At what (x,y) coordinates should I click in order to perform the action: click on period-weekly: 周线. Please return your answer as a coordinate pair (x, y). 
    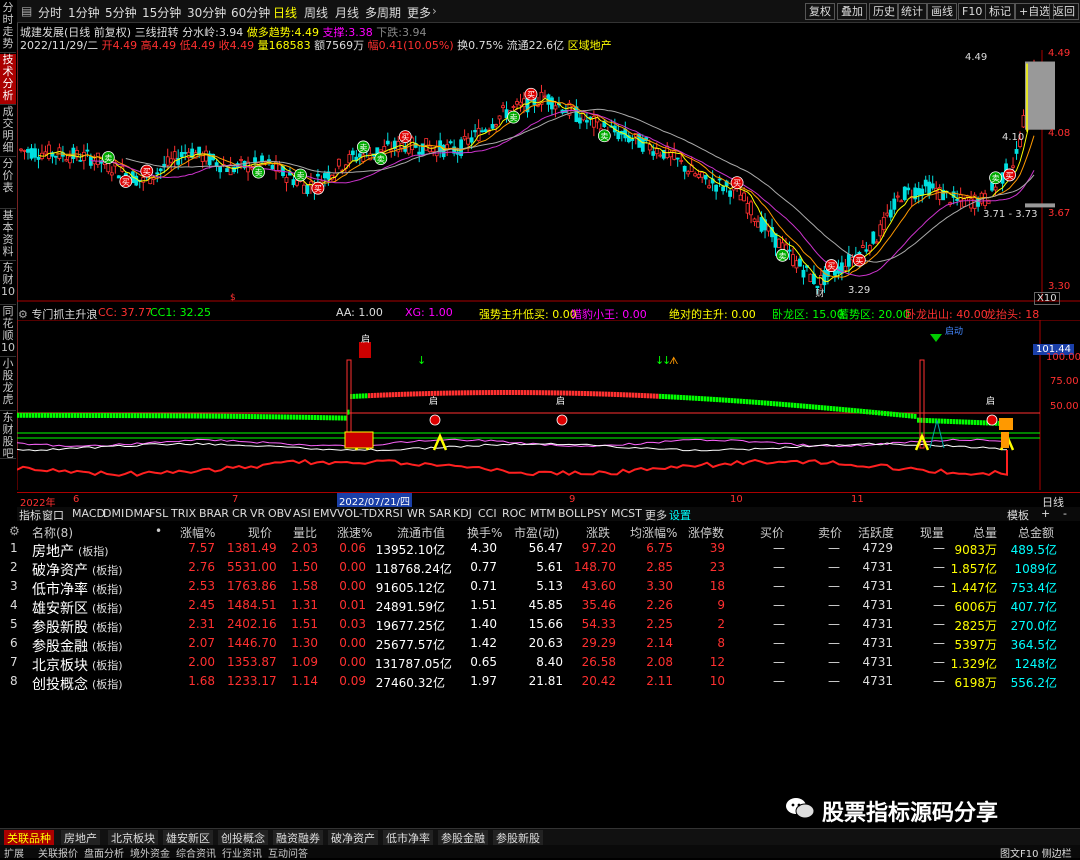
    Looking at the image, I should click on (316, 12).